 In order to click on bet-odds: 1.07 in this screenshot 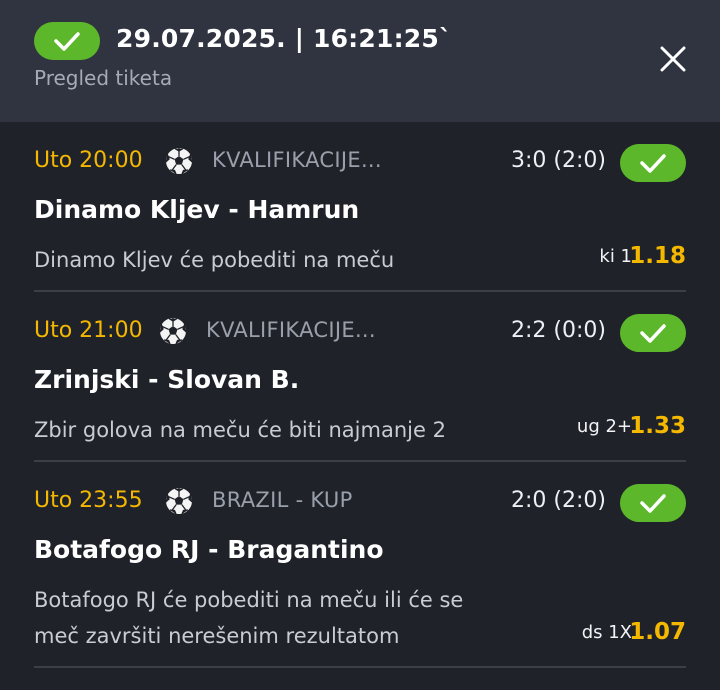, I will do `click(657, 632)`.